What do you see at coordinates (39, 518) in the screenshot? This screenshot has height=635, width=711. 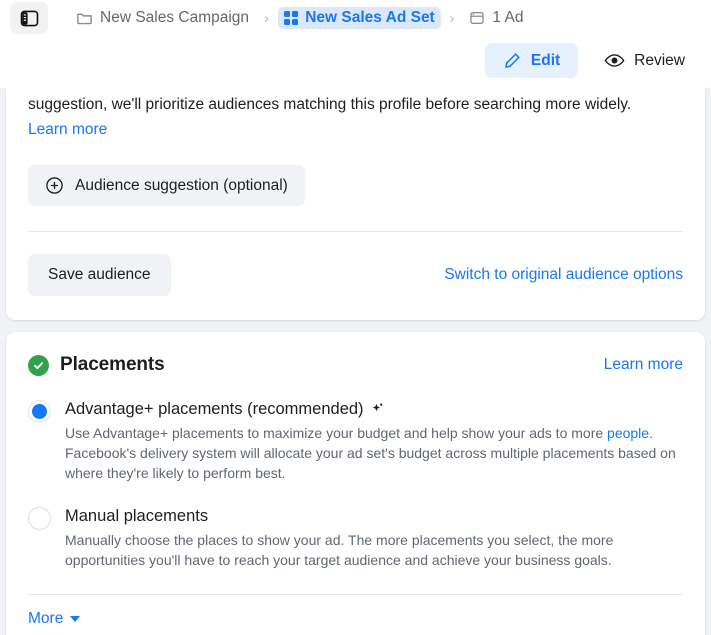 I see `radio-manual-placements` at bounding box center [39, 518].